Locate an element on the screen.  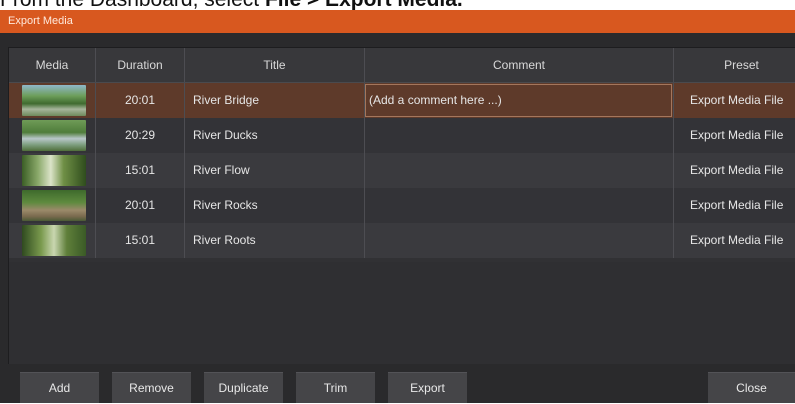
table-row: 20:01 River Rocks Export Media File▼ is located at coordinates (402, 205).